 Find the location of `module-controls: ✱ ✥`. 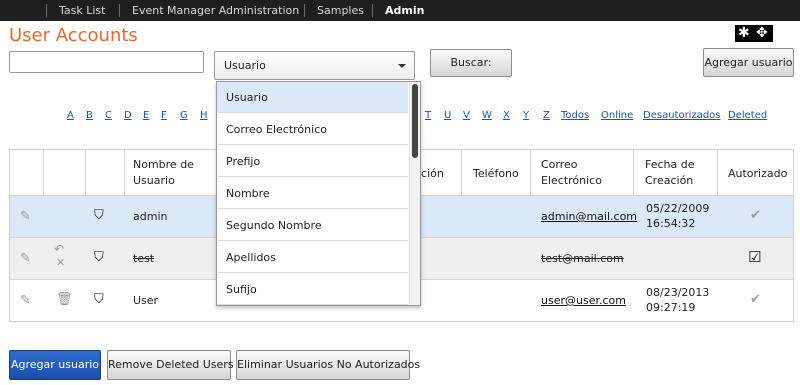

module-controls: ✱ ✥ is located at coordinates (754, 33).